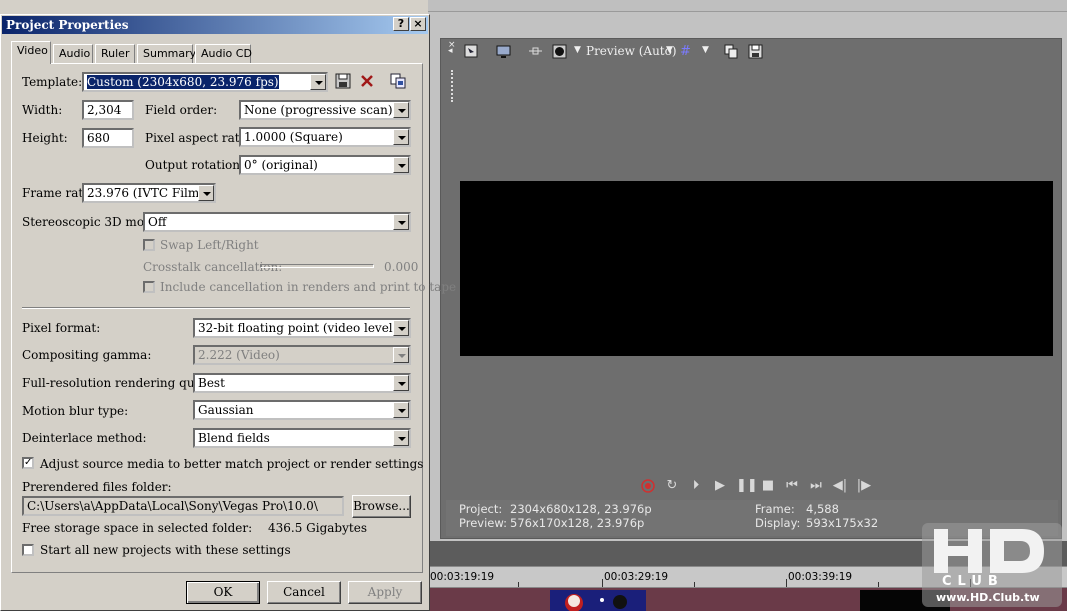 This screenshot has width=1067, height=611. Describe the element at coordinates (28, 463) in the screenshot. I see `adjust-source-media-checkbox: ✓` at that location.